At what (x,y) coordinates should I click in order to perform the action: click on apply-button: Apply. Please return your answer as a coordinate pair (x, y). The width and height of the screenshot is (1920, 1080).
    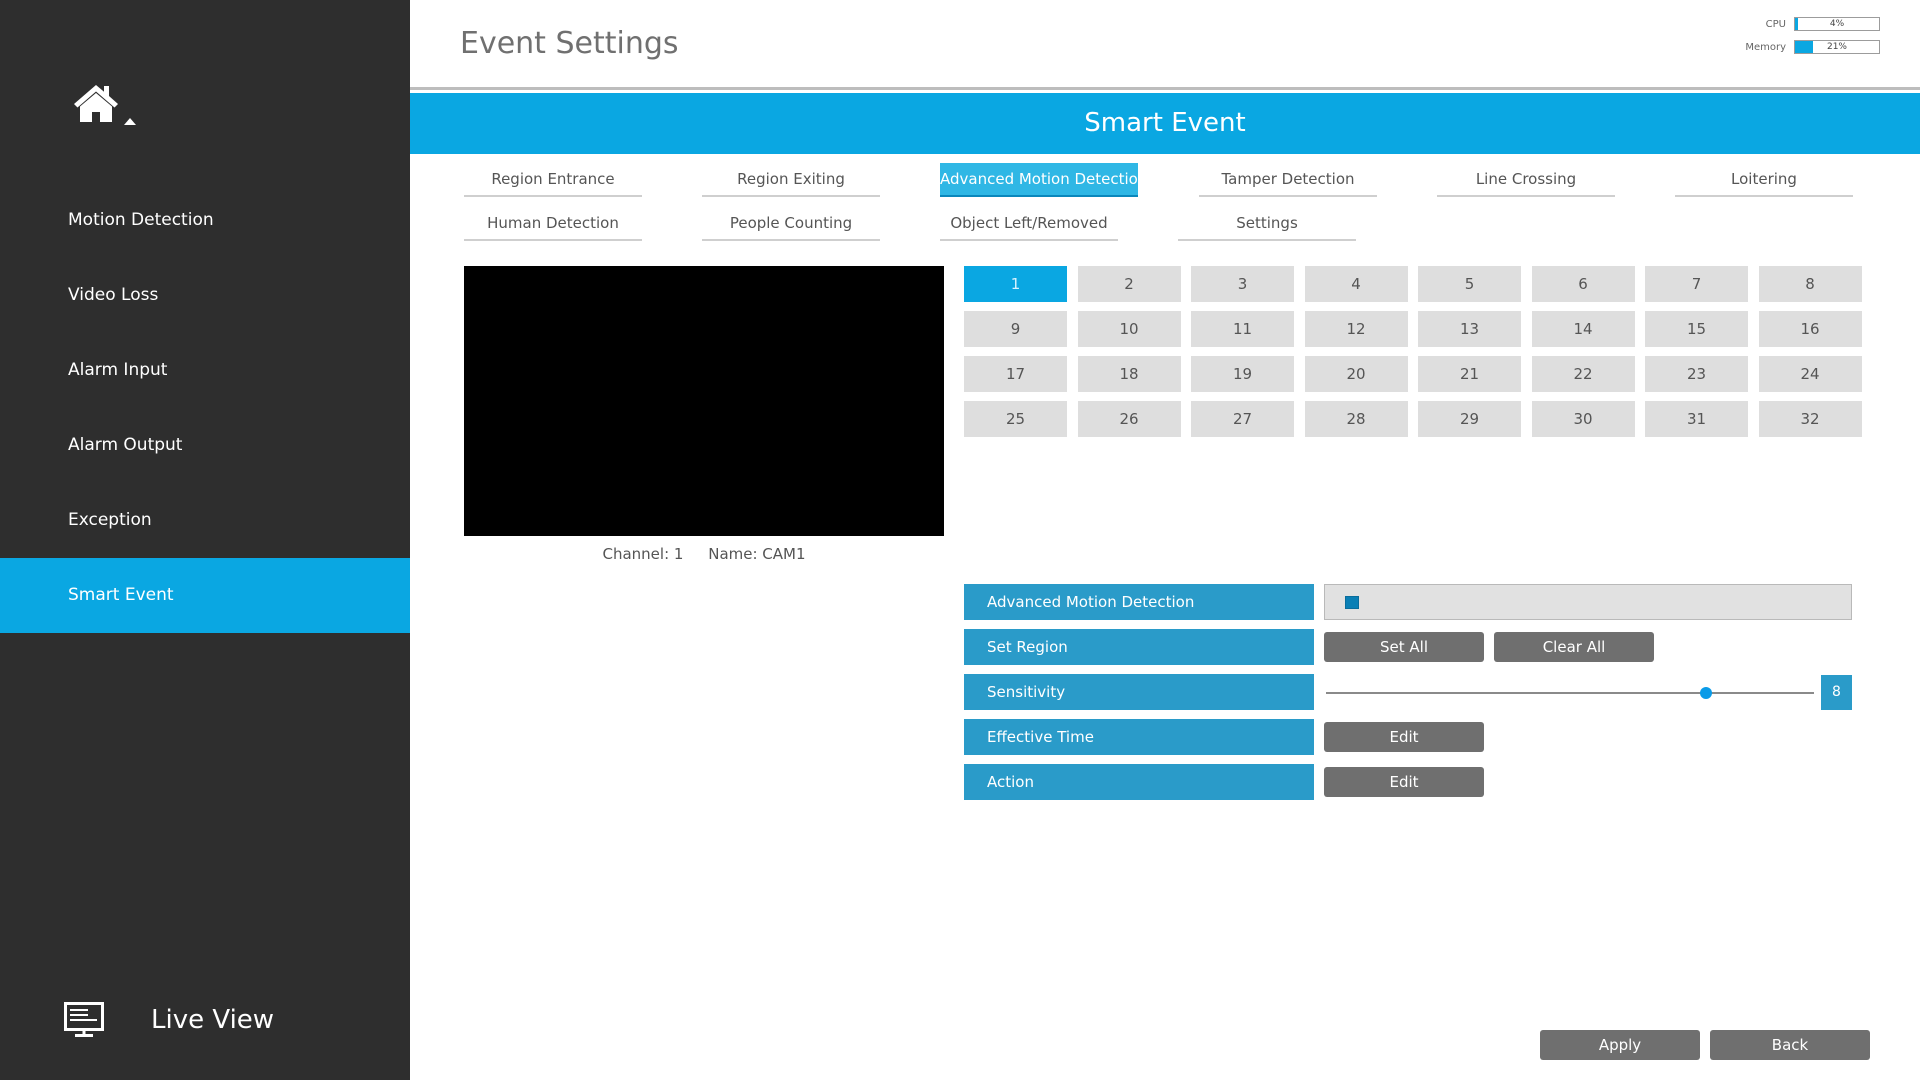
    Looking at the image, I should click on (1620, 1045).